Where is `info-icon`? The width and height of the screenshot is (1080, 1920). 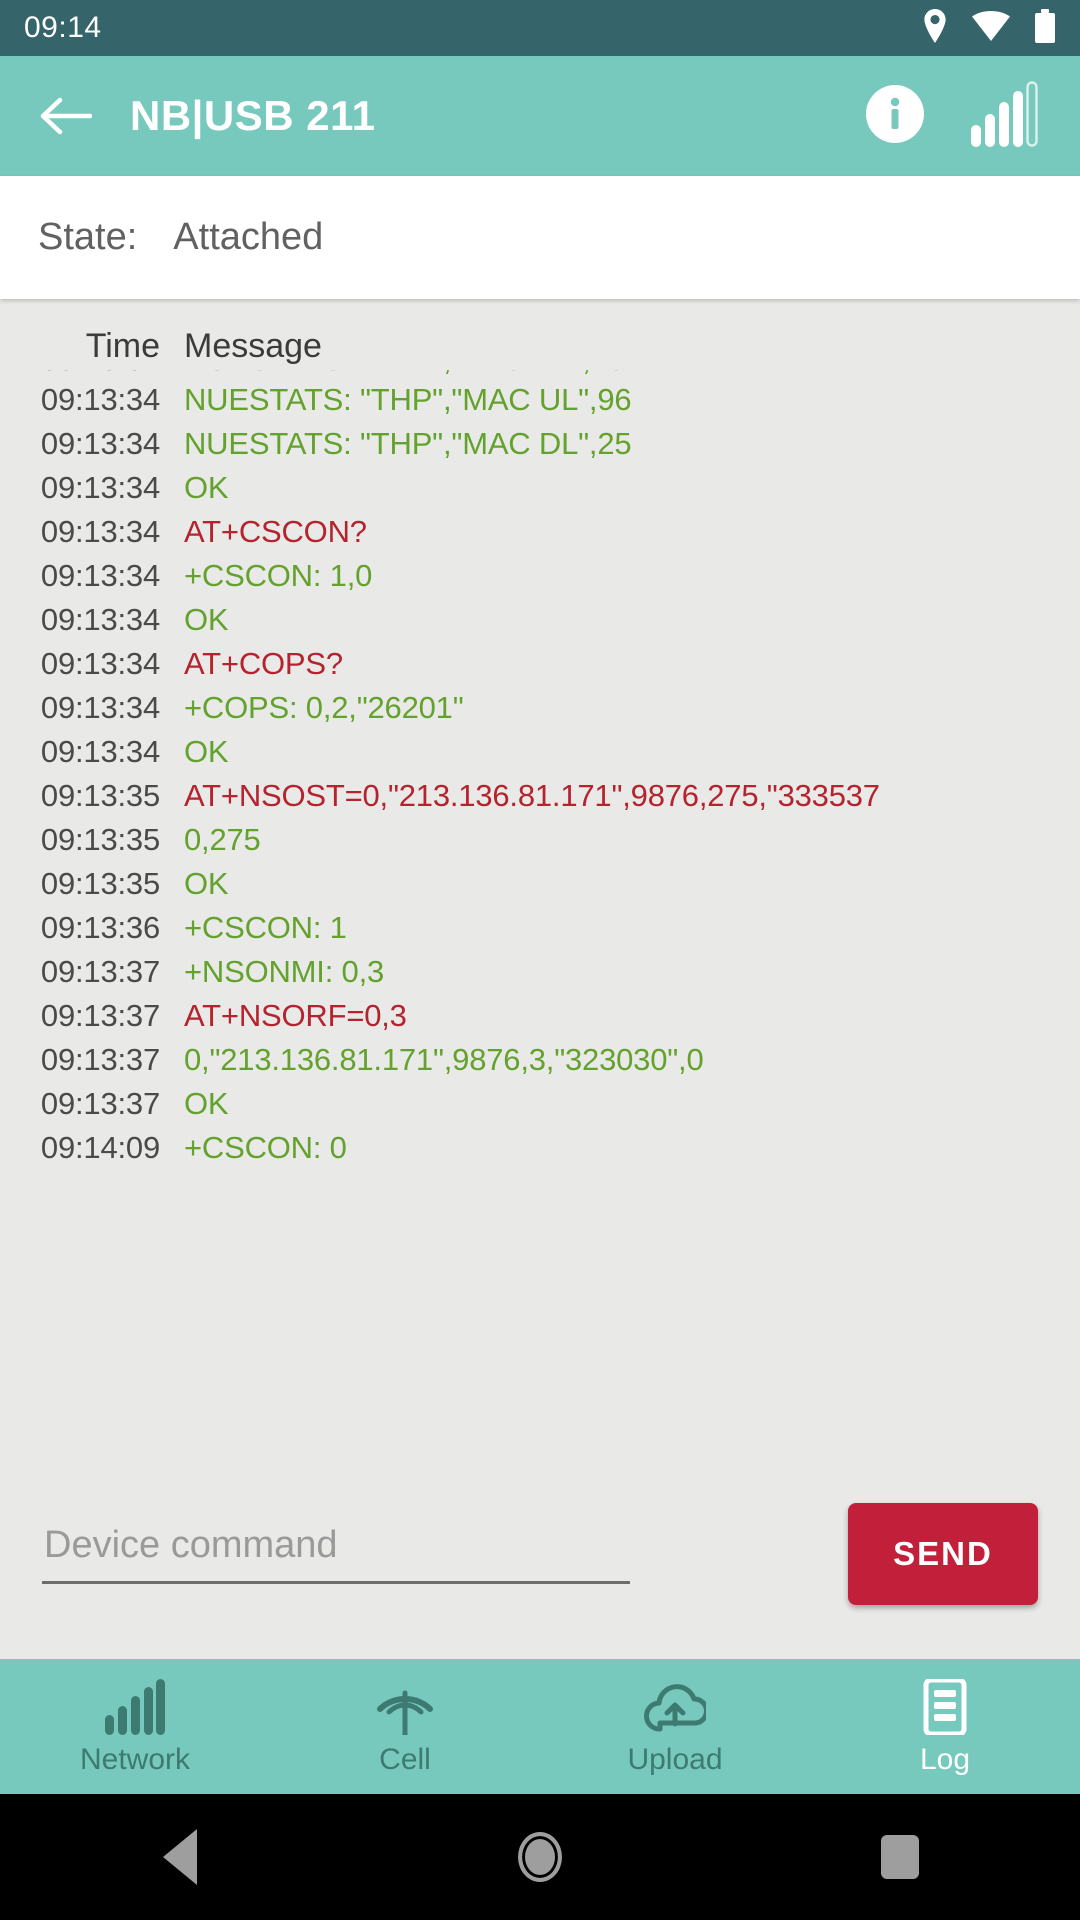 info-icon is located at coordinates (895, 116).